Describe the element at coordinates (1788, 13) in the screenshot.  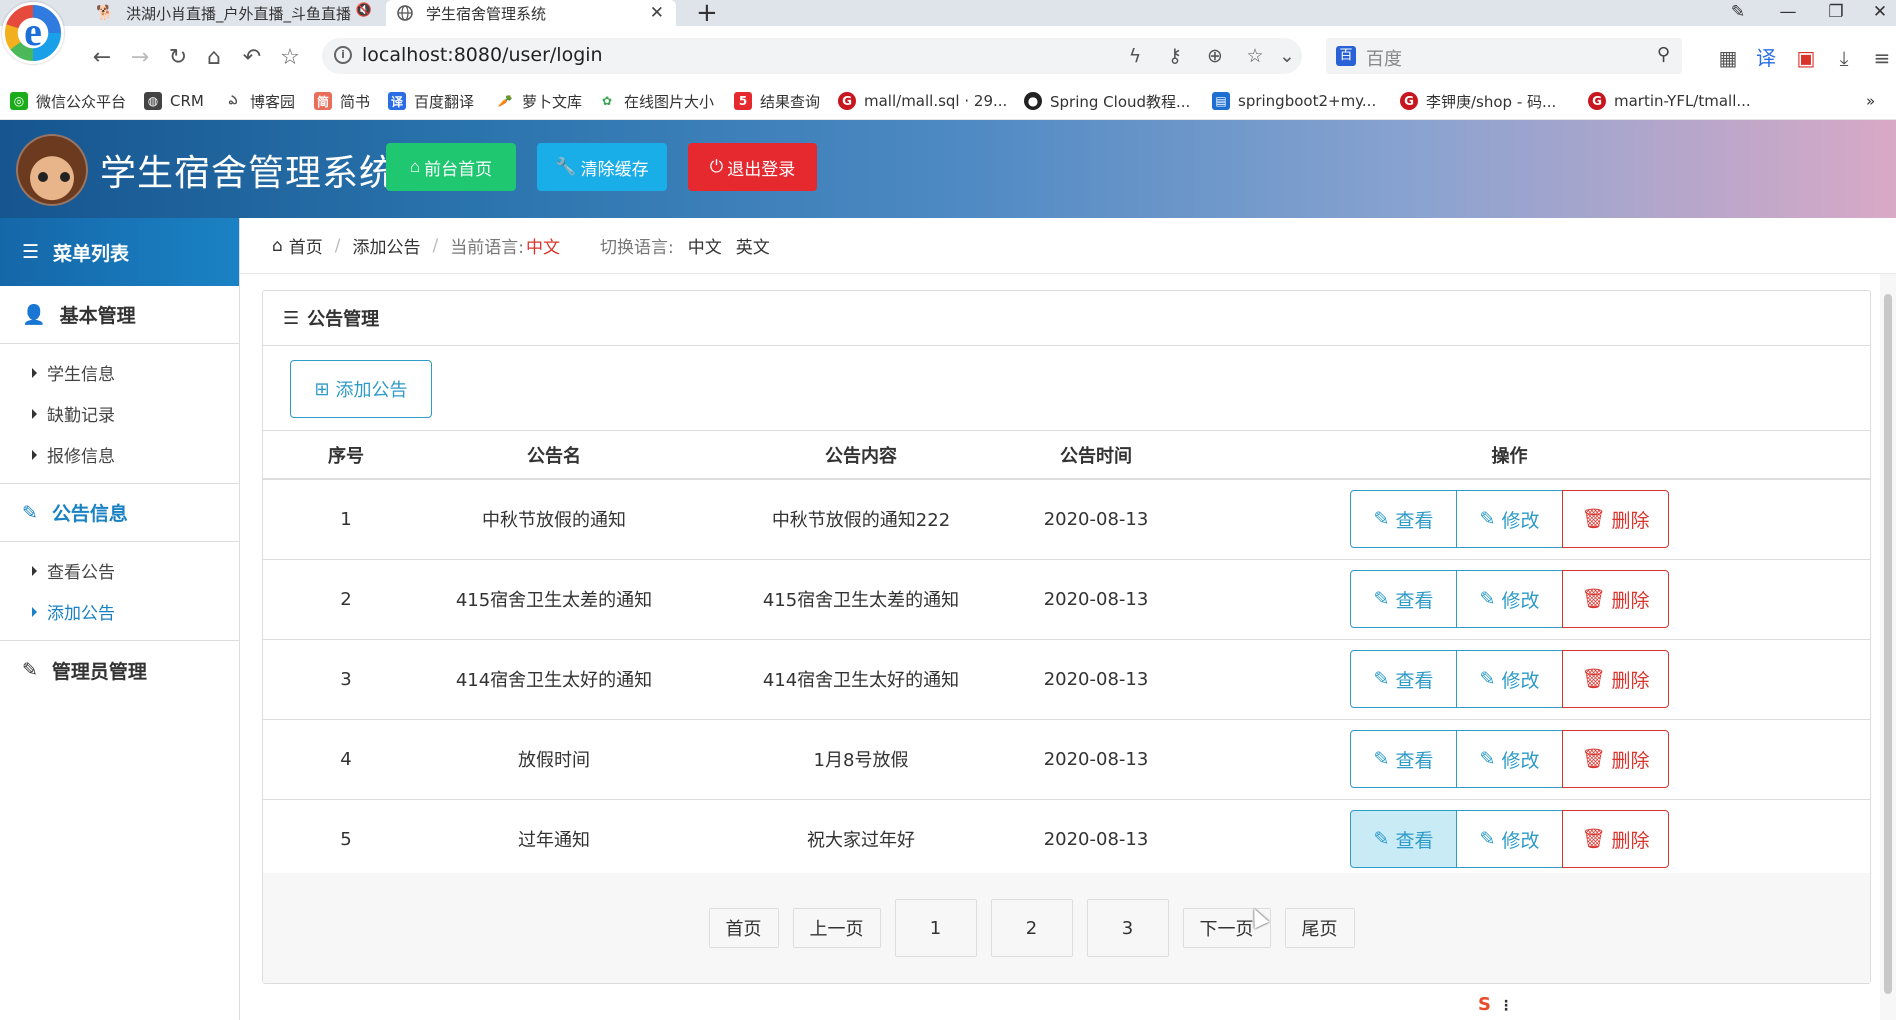
I see `minimize-icon: —` at that location.